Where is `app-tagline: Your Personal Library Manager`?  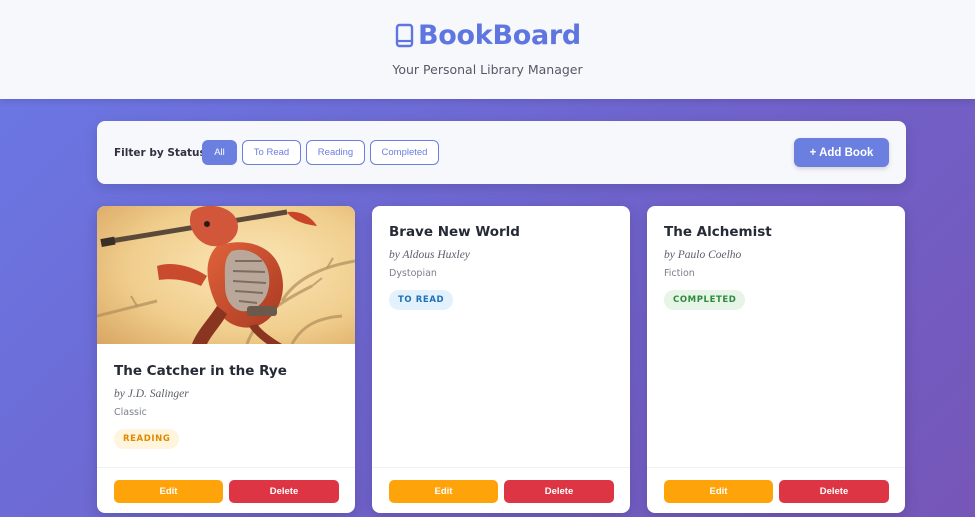 app-tagline: Your Personal Library Manager is located at coordinates (487, 69).